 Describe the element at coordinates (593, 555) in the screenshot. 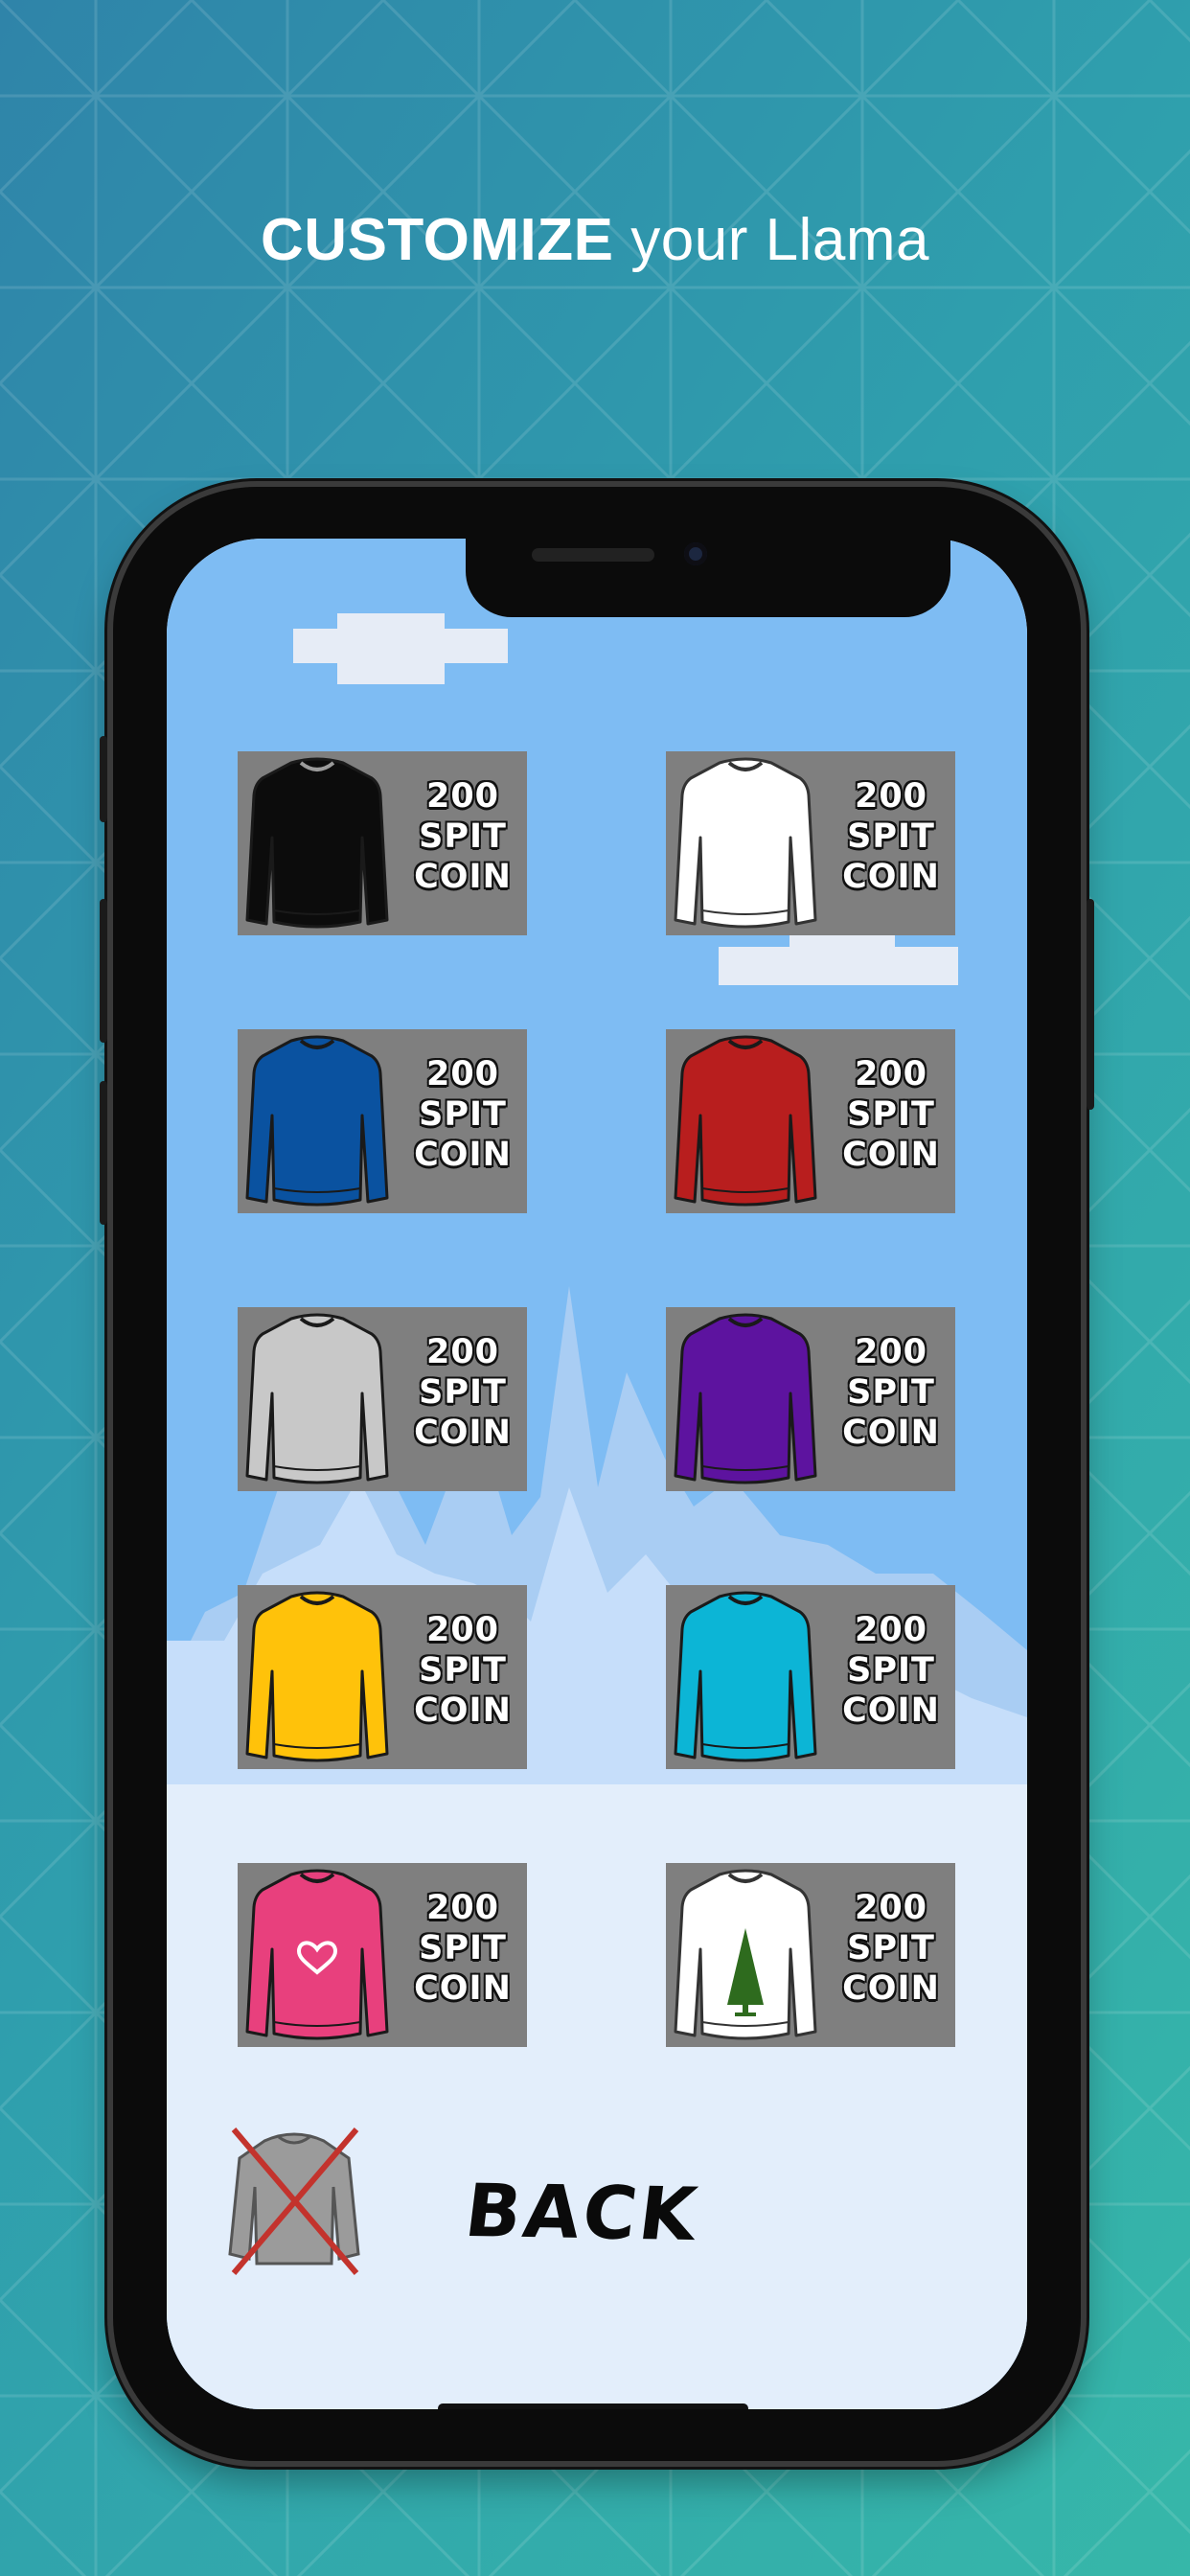

I see `speaker-grille` at that location.